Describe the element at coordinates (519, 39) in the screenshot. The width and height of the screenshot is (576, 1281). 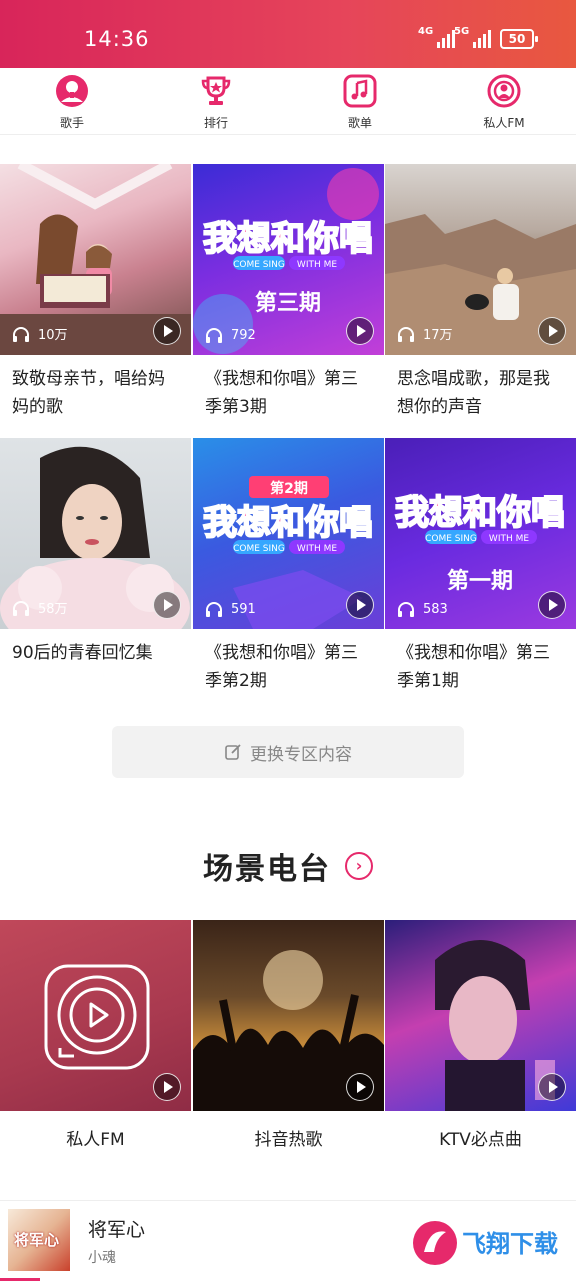
I see `battery-indicator: 50` at that location.